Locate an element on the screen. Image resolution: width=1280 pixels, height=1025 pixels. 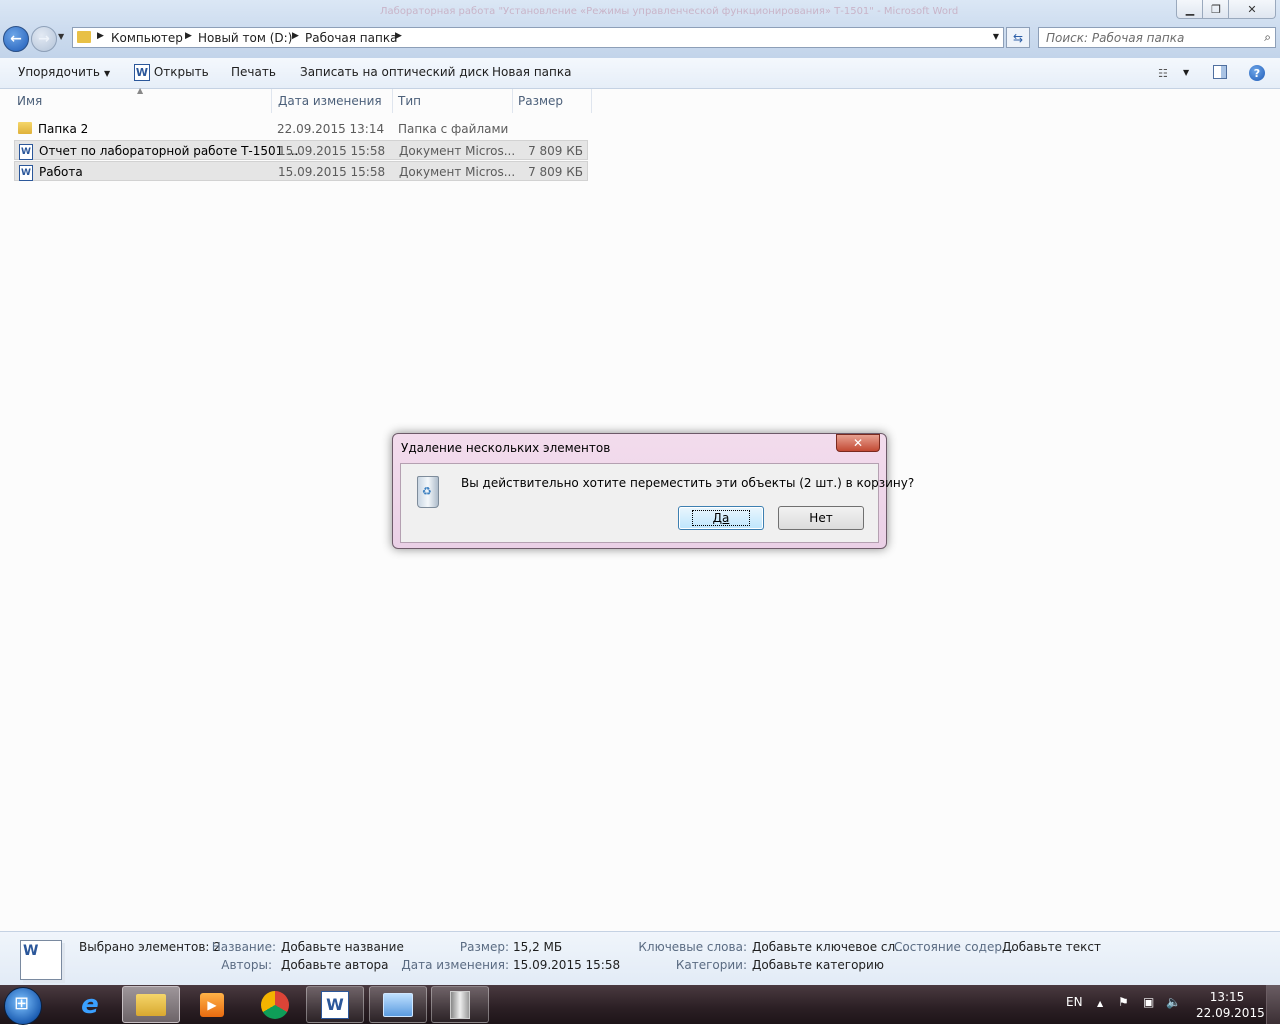
start-button is located at coordinates (23, 1006).